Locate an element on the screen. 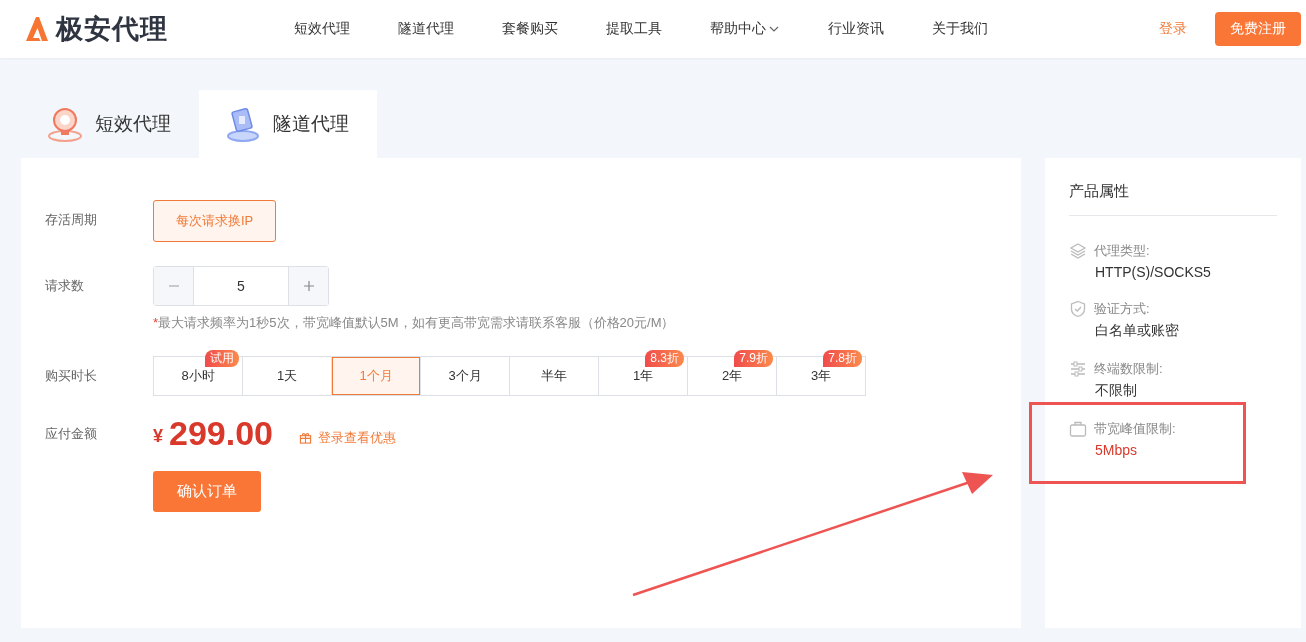 This screenshot has width=1306, height=642. attribute-label: 终端数限制: is located at coordinates (1128, 369).